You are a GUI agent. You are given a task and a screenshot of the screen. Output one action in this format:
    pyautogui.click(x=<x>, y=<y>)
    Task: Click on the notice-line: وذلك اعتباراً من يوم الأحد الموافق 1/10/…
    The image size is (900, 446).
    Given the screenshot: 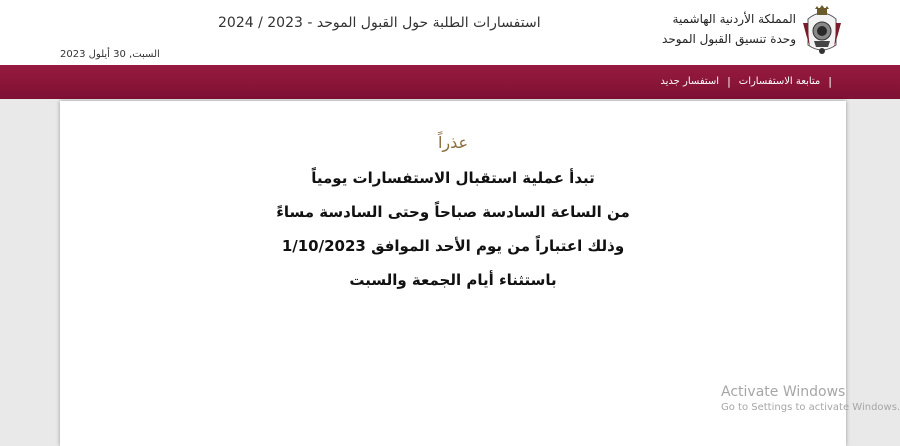 What is the action you would take?
    pyautogui.click(x=453, y=246)
    